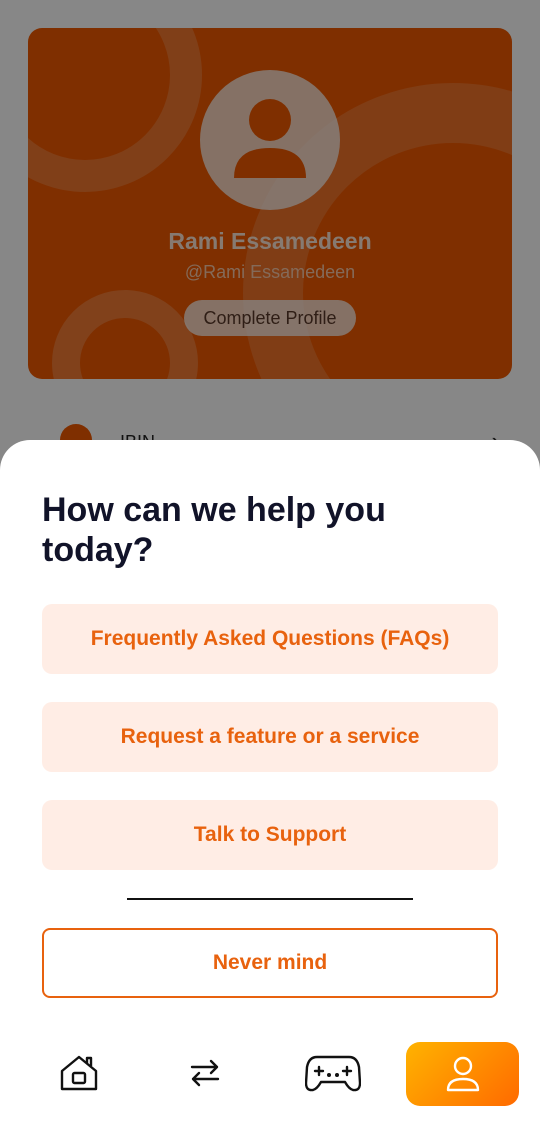 This screenshot has height=1134, width=540. Describe the element at coordinates (214, 530) in the screenshot. I see `sheet-title: How can we help you today?` at that location.